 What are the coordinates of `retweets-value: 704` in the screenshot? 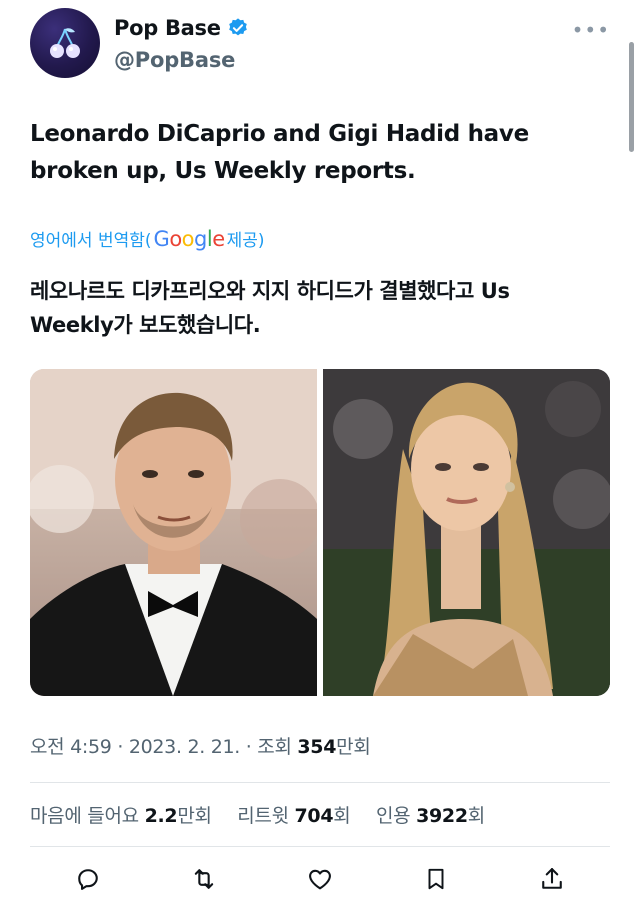 It's located at (314, 816).